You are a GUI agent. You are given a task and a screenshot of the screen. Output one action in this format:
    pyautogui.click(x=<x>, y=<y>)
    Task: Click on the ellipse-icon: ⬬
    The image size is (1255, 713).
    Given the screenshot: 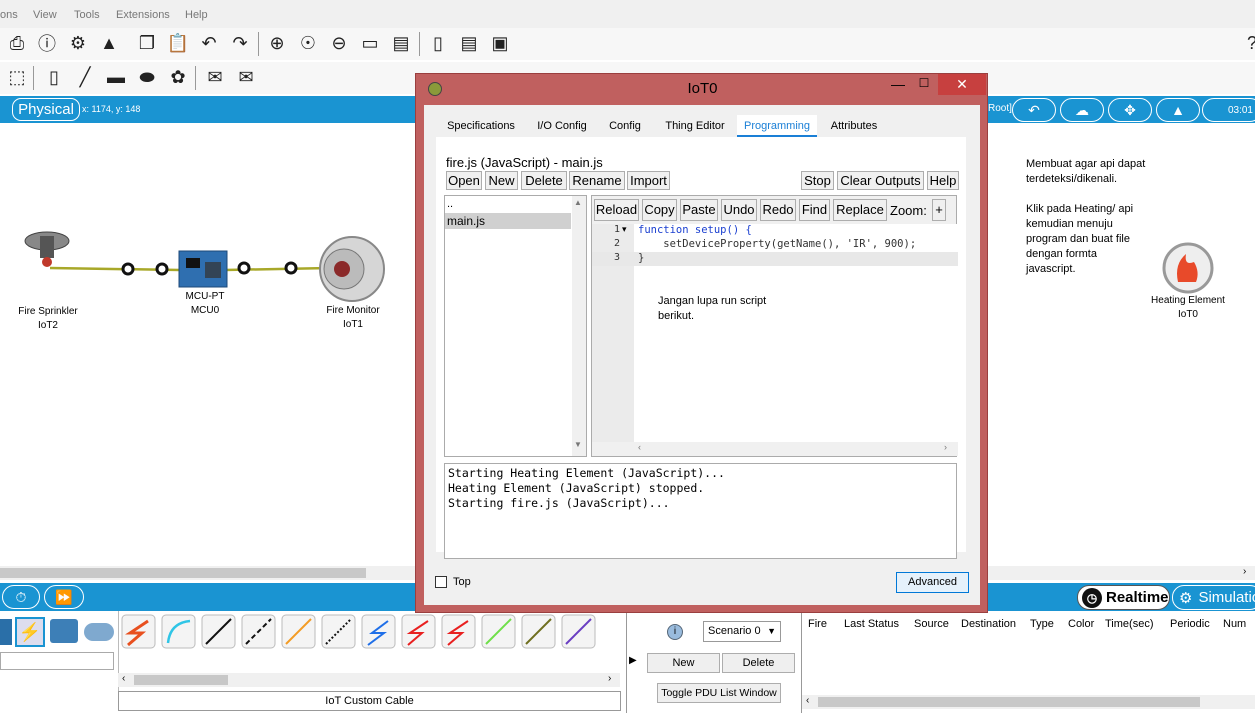 What is the action you would take?
    pyautogui.click(x=147, y=77)
    